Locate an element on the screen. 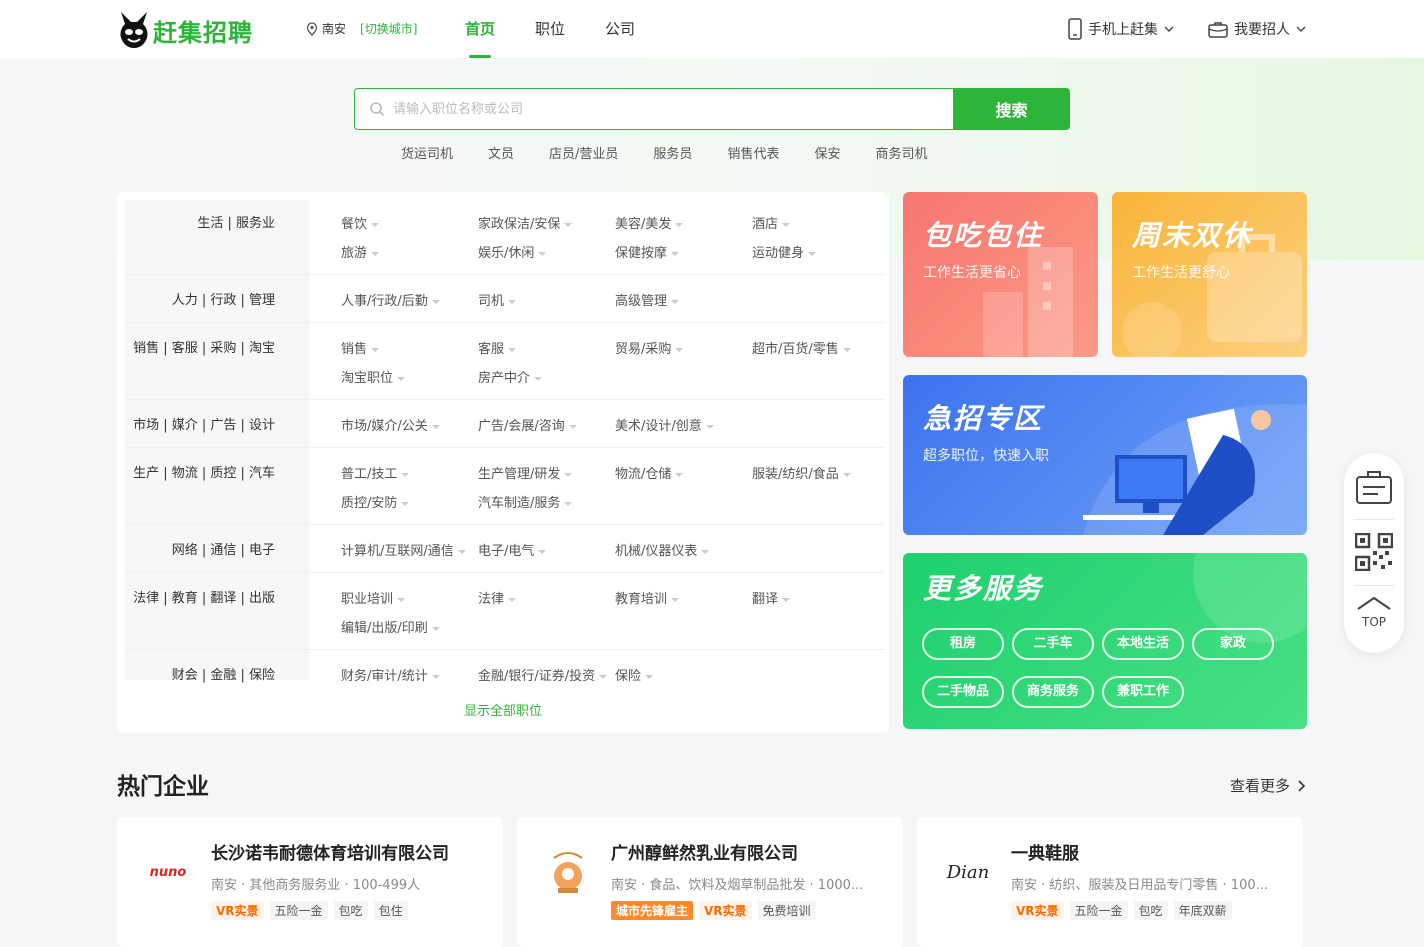  city-selector: 南安 [切换城市] is located at coordinates (361, 28).